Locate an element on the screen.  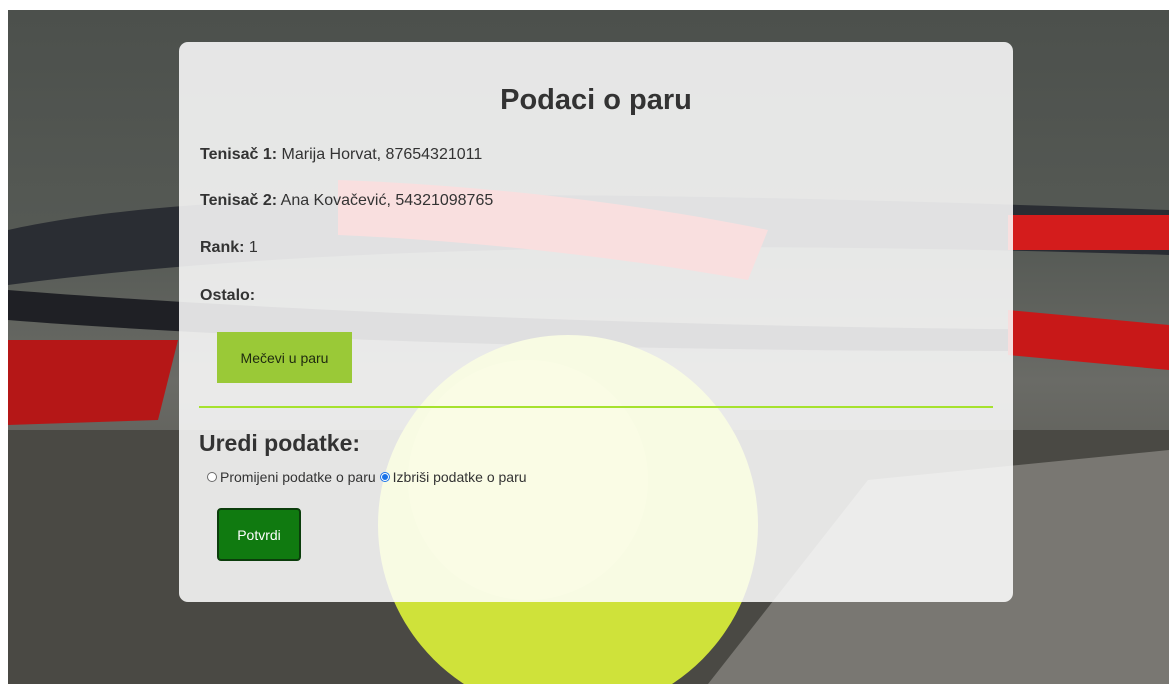
player1-label: Tenisač 1: is located at coordinates (239, 154).